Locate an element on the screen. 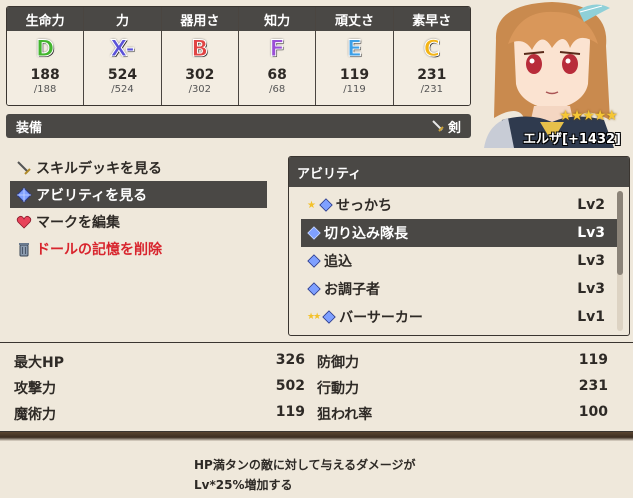  star-badge-icon: ★★ is located at coordinates (314, 317).